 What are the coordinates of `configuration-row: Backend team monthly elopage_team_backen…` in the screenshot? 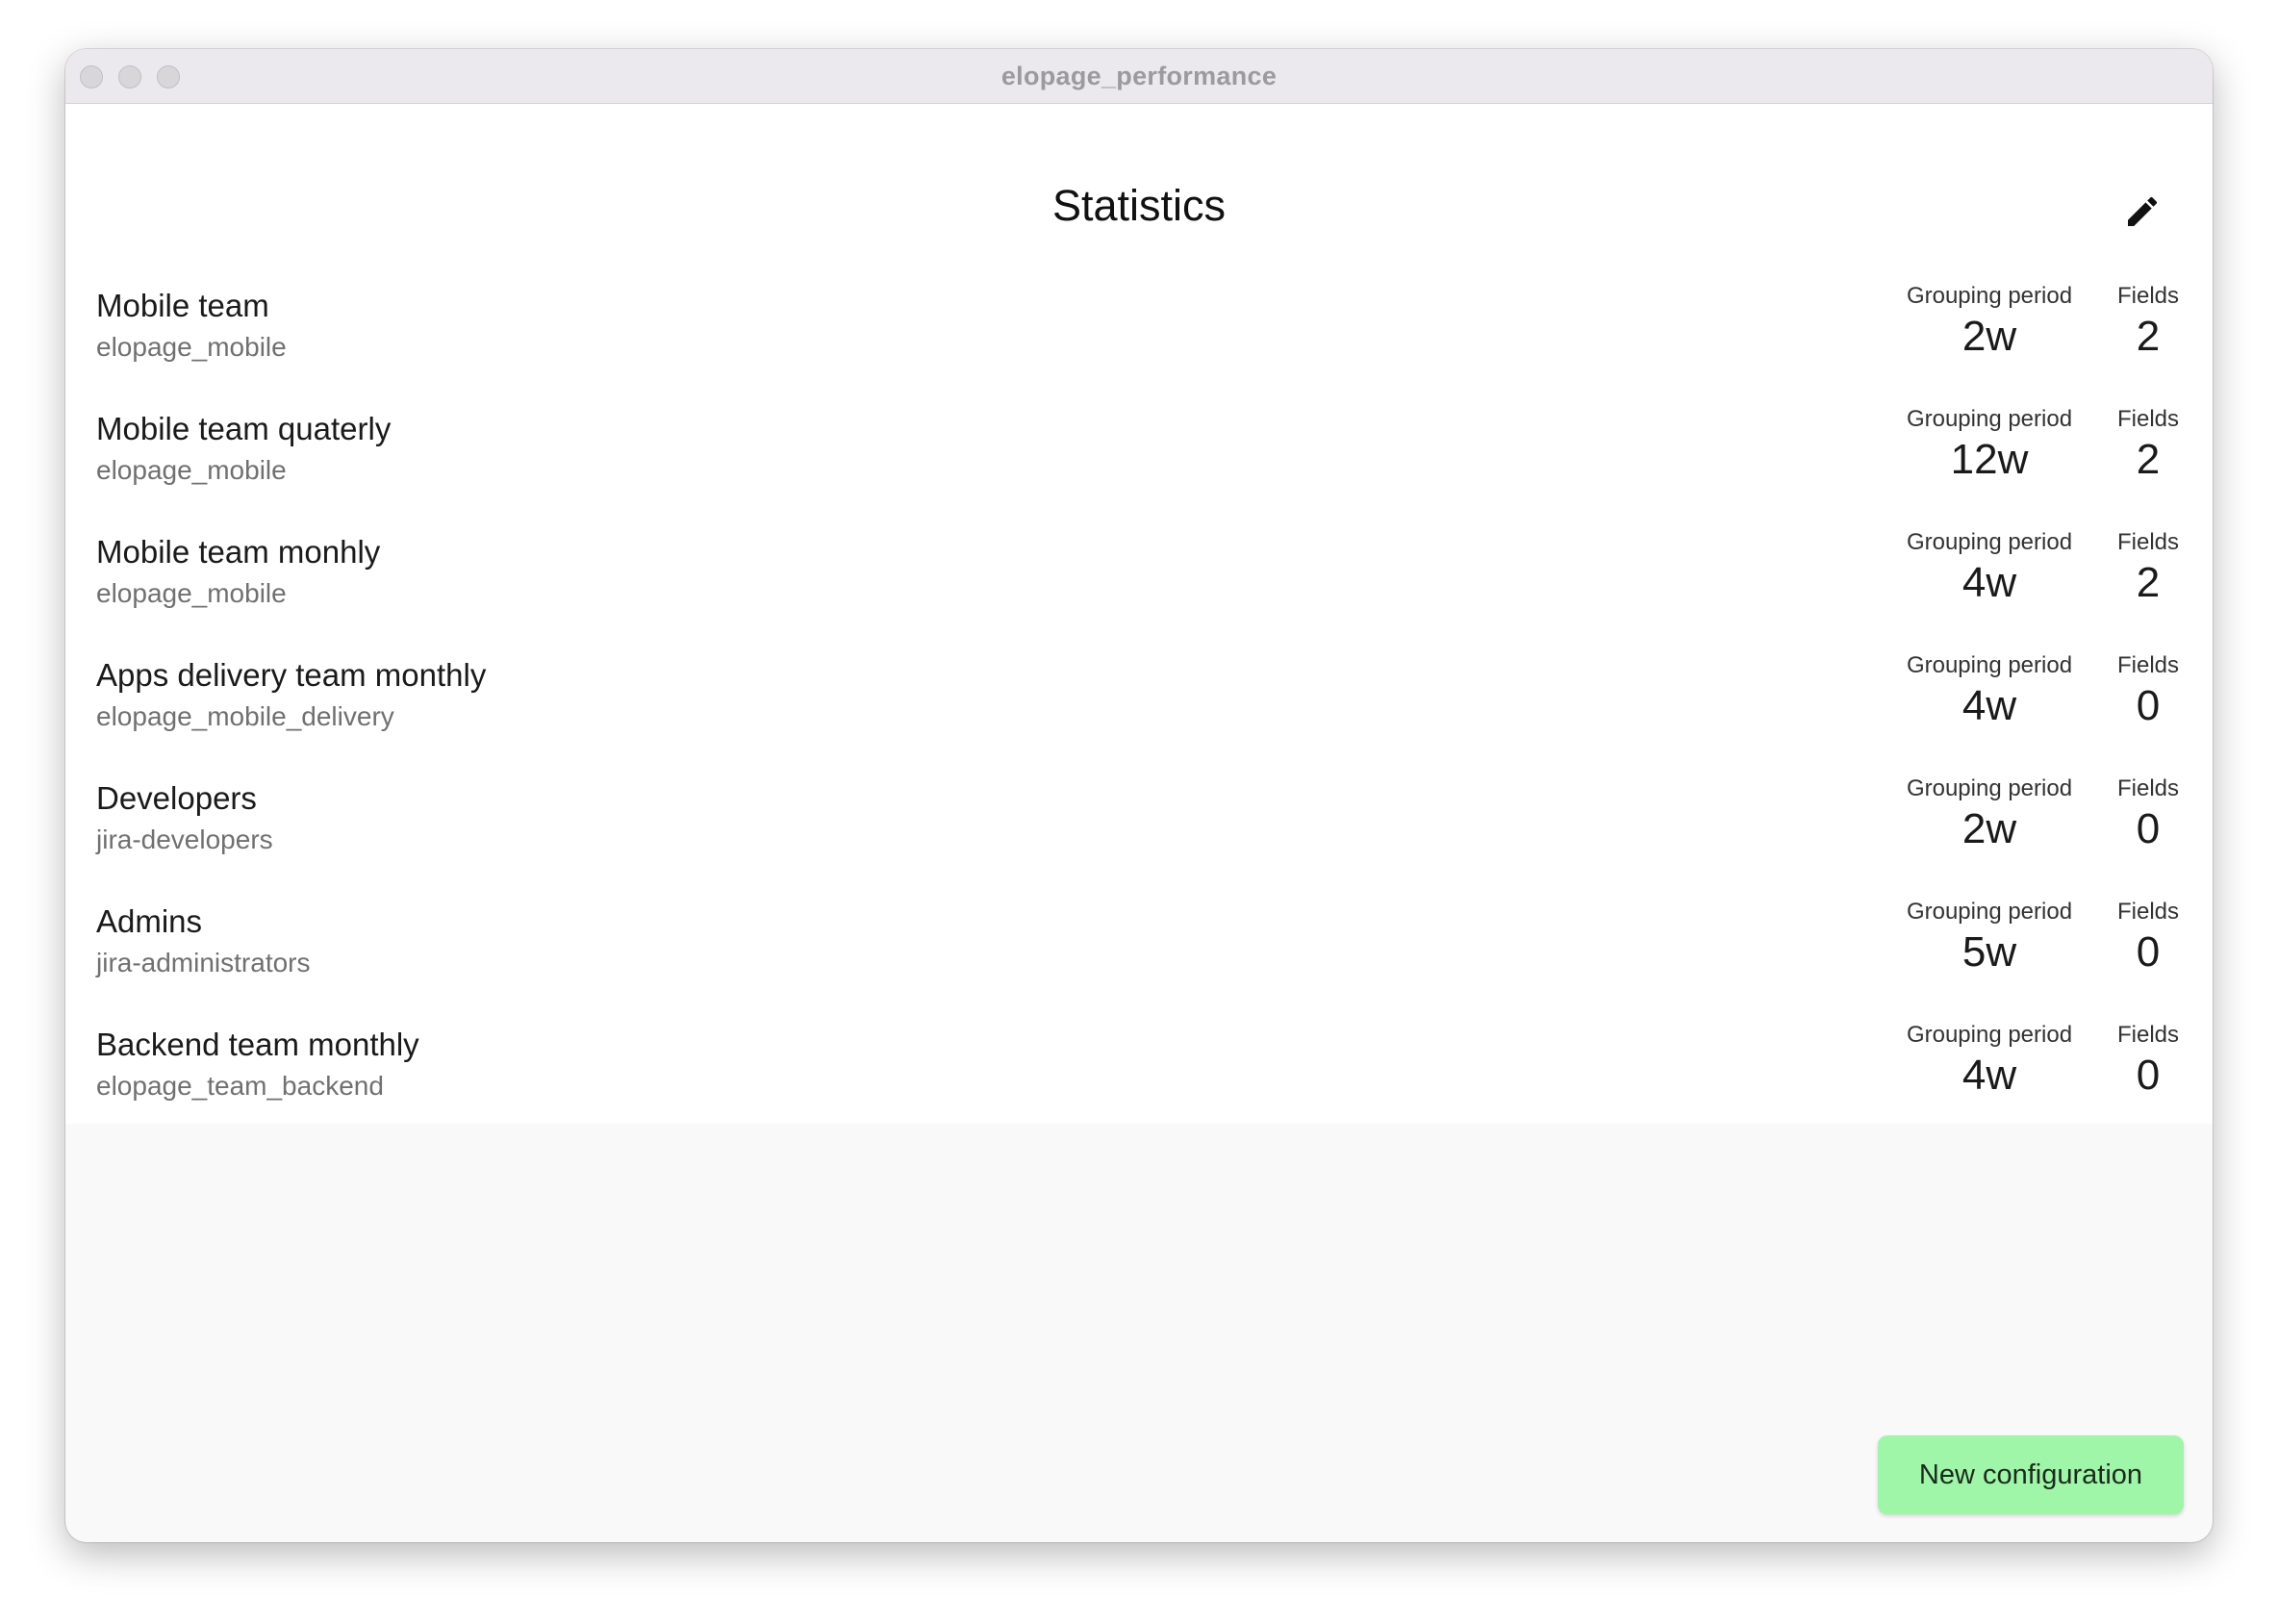 It's located at (1139, 1064).